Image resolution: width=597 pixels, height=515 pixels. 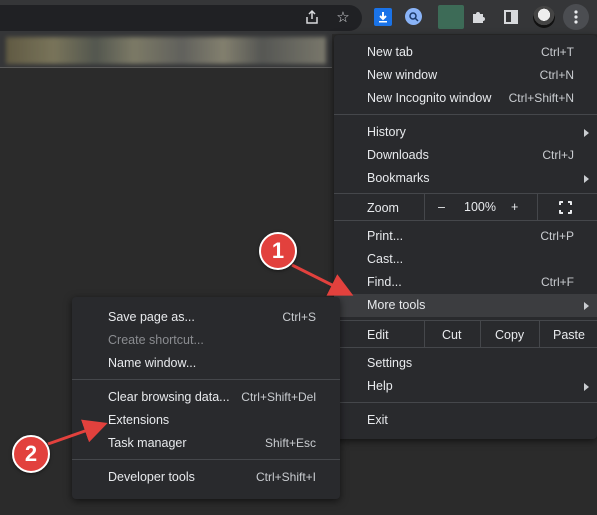 I want to click on callout-badge-2: 2, so click(x=31, y=454).